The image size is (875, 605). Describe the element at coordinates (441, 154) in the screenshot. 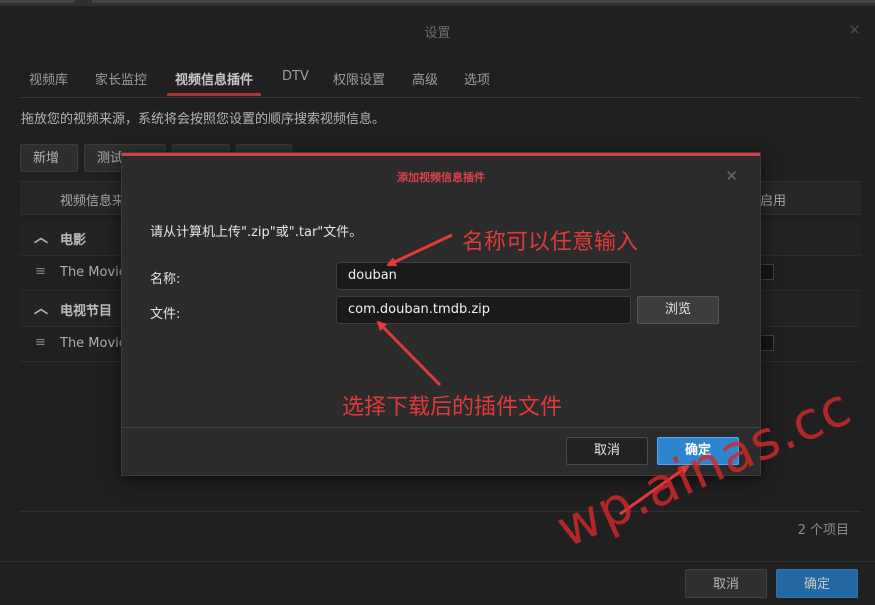

I see `modal-accent-bar` at that location.